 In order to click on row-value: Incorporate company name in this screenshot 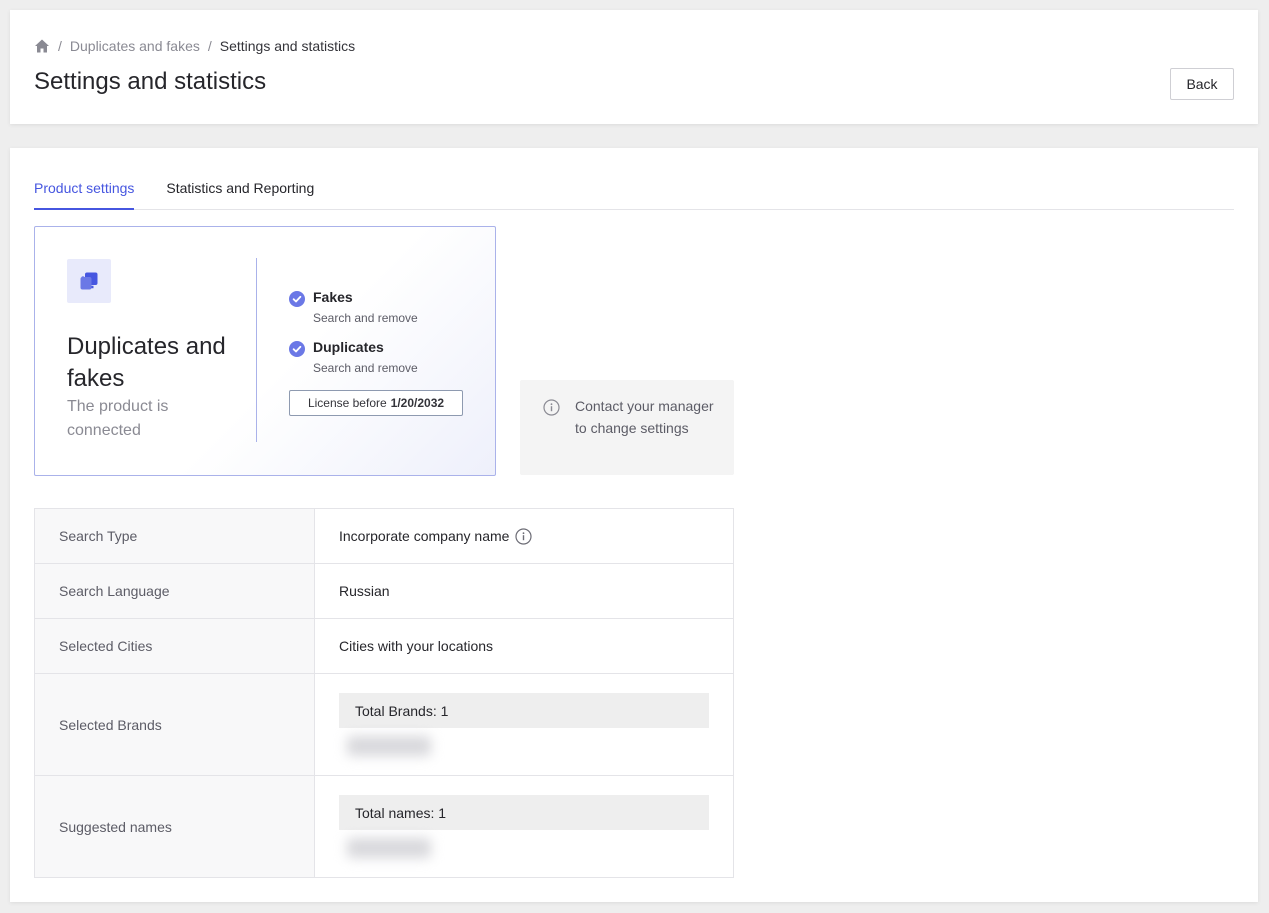, I will do `click(524, 536)`.